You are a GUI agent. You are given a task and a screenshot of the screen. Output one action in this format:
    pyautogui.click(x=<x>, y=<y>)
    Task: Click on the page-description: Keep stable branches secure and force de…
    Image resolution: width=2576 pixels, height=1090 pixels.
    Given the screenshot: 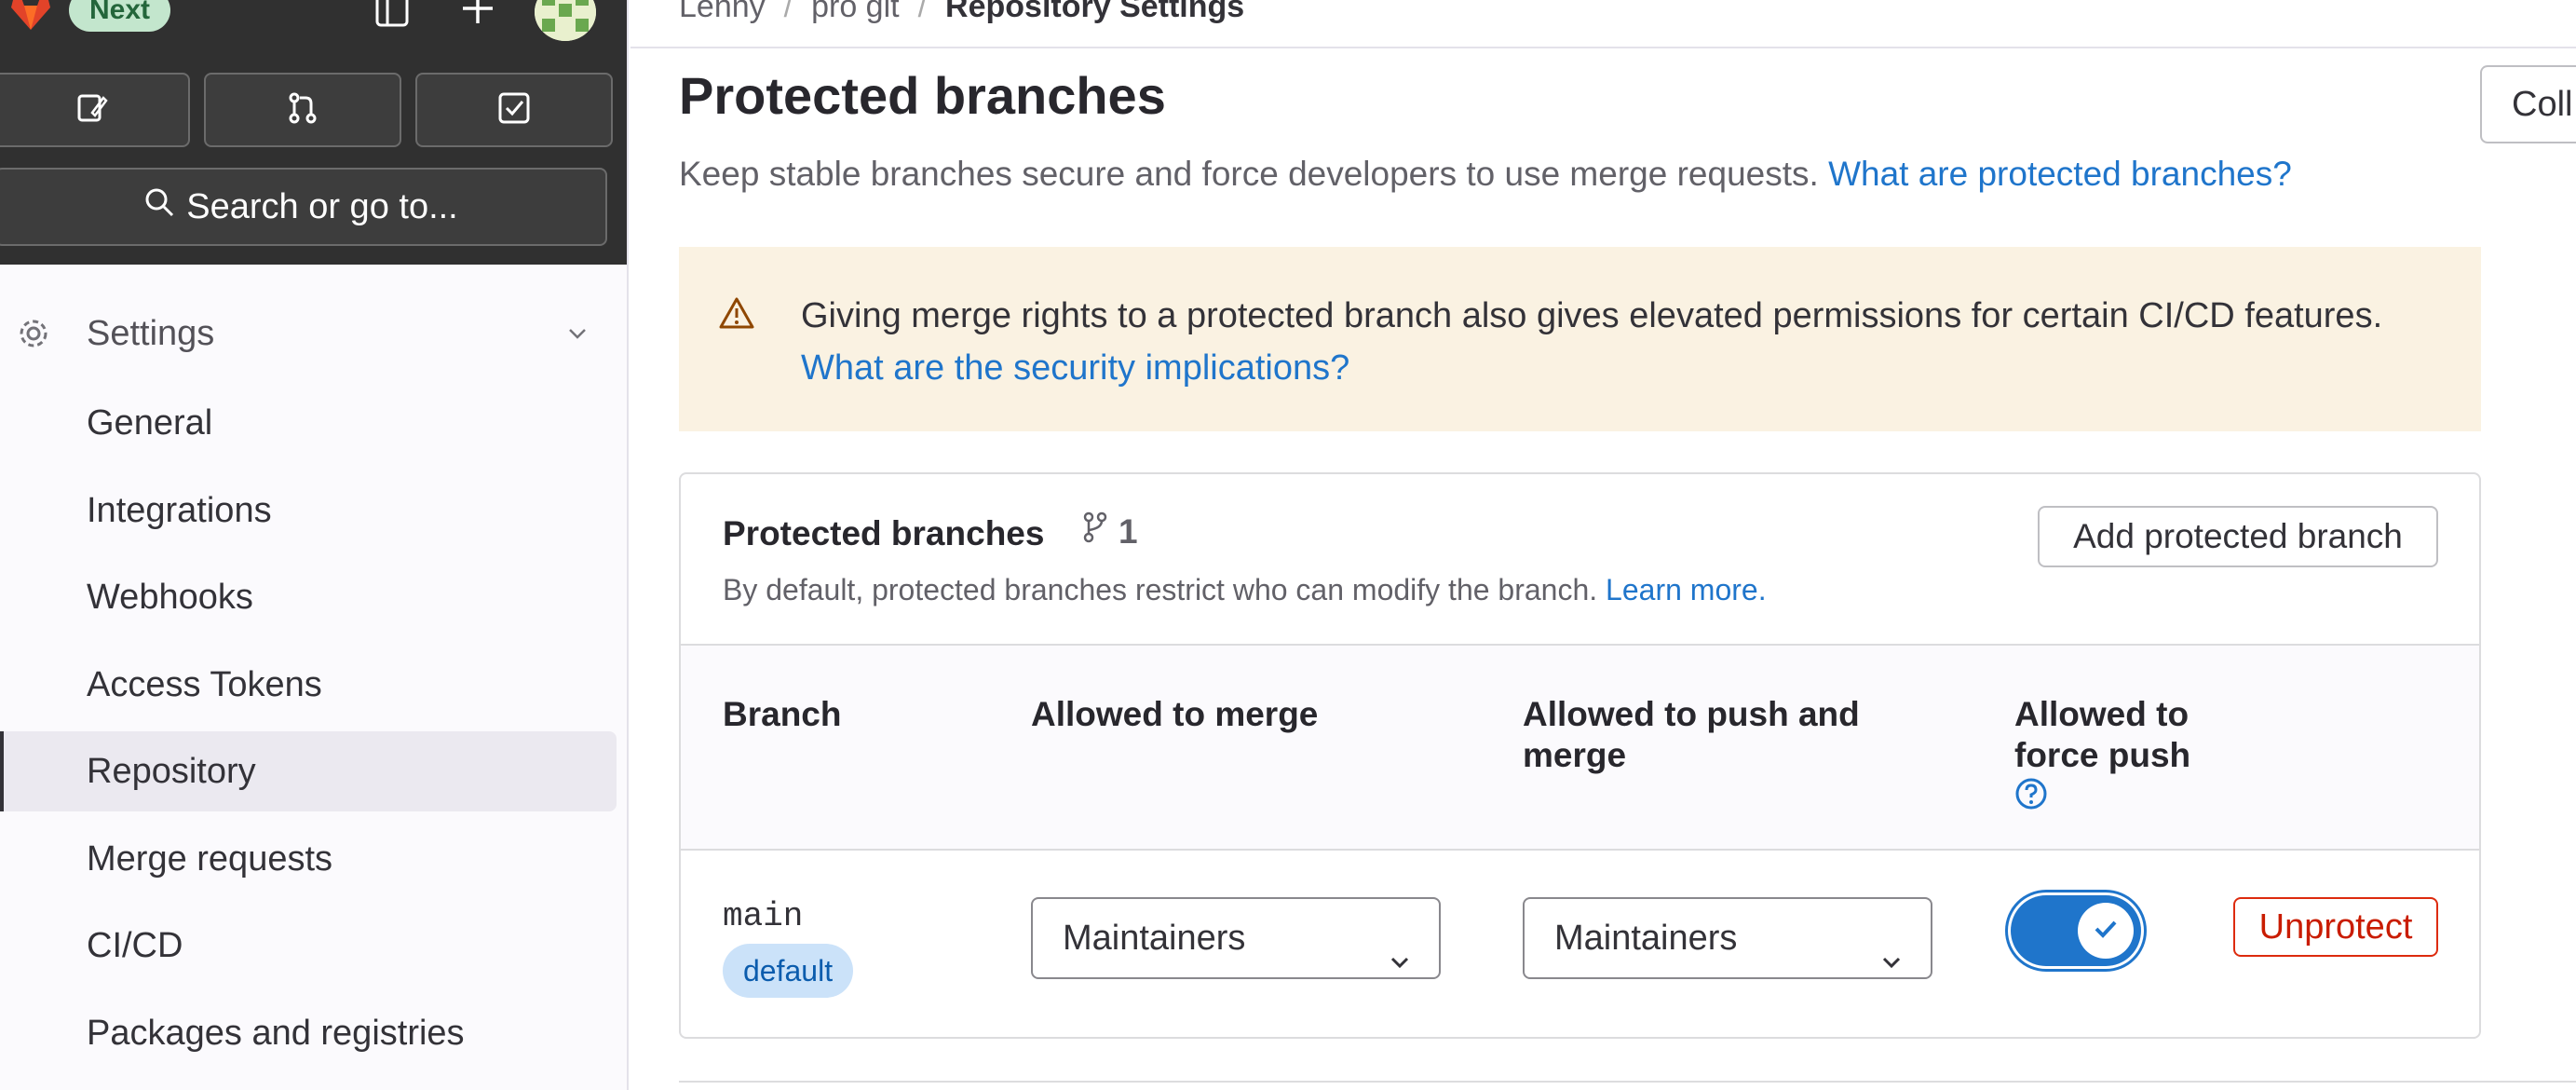 What is the action you would take?
    pyautogui.click(x=1485, y=174)
    